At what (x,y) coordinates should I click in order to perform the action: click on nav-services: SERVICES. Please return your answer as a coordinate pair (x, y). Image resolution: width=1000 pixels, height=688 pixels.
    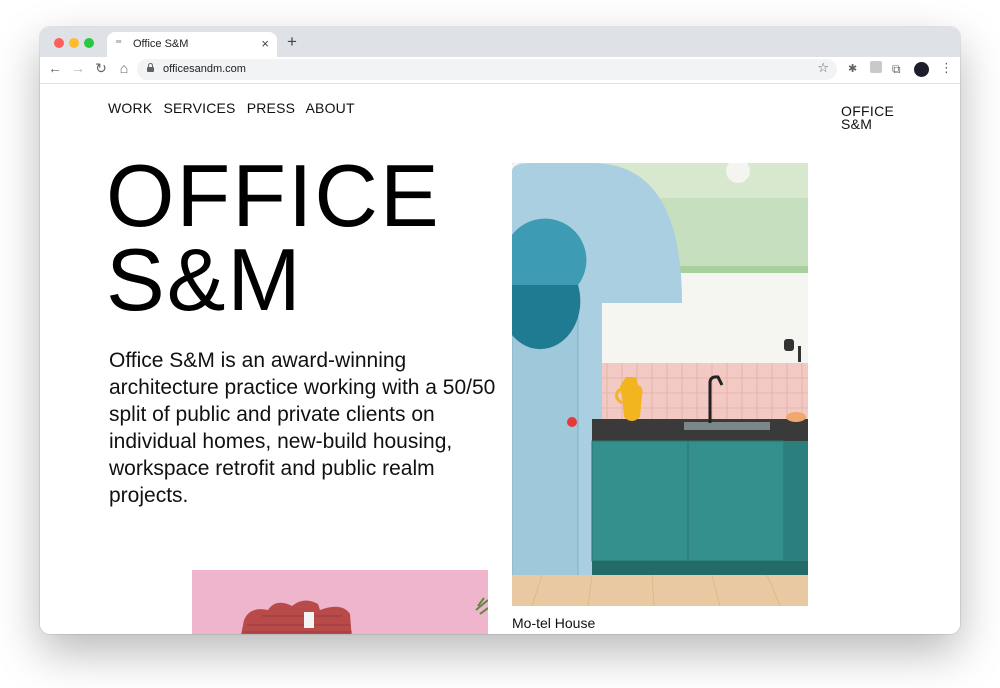
    Looking at the image, I should click on (199, 108).